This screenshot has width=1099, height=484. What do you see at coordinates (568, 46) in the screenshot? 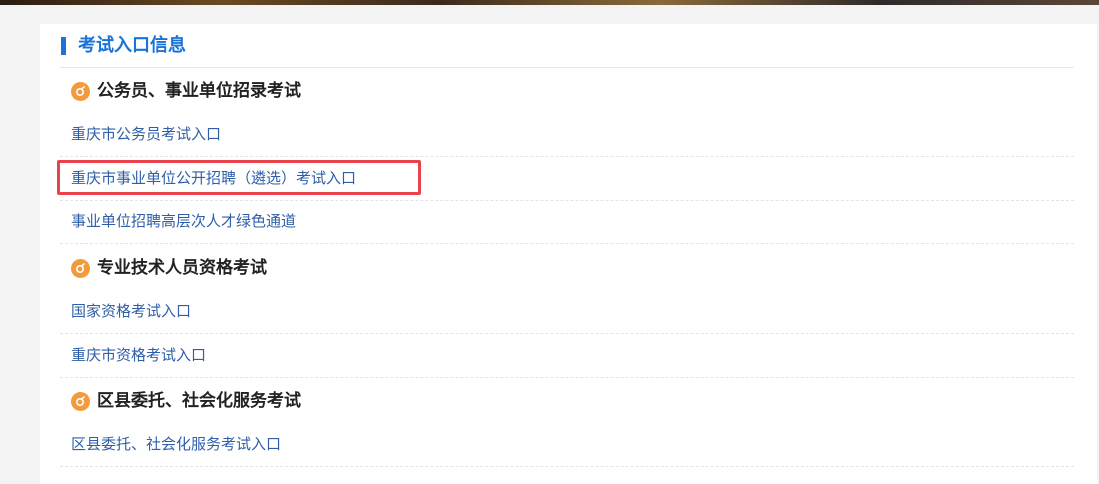
I see `panel-header: 考试入口信息` at bounding box center [568, 46].